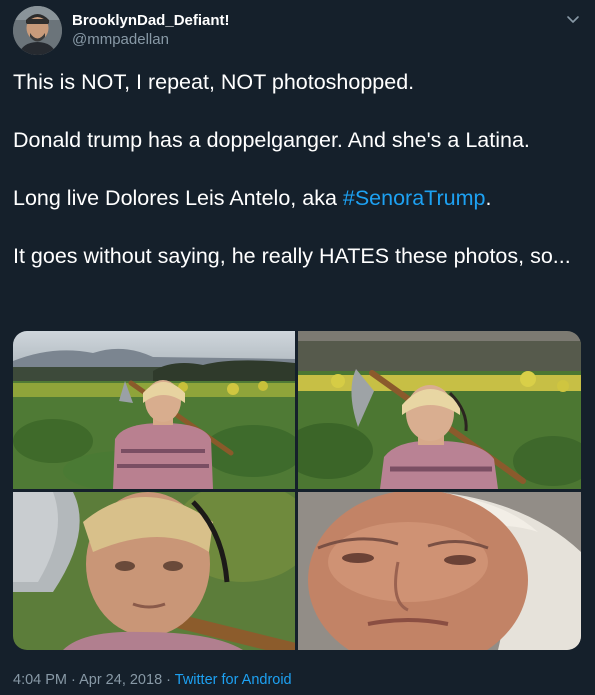 The height and width of the screenshot is (695, 595). I want to click on tweet-time: 4:04 PM, so click(40, 680).